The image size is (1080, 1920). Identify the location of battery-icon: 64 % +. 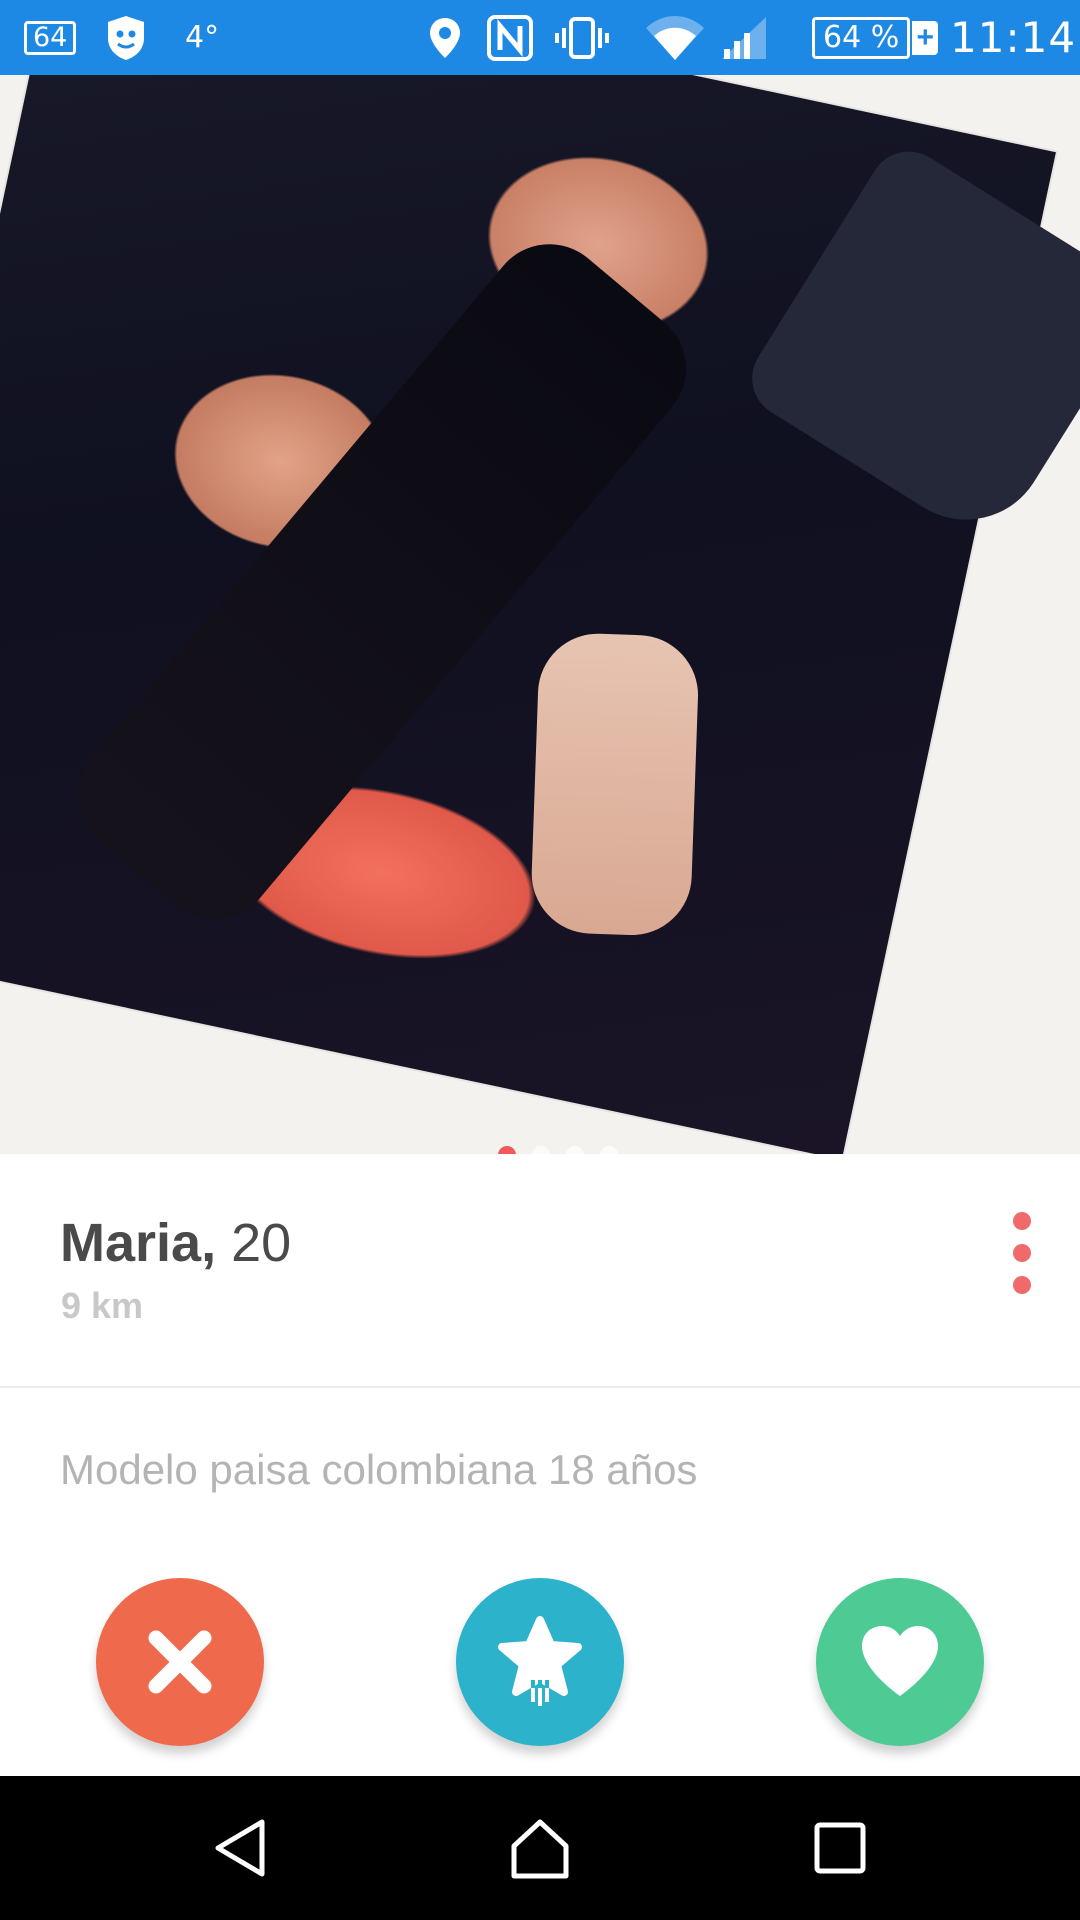
(875, 37).